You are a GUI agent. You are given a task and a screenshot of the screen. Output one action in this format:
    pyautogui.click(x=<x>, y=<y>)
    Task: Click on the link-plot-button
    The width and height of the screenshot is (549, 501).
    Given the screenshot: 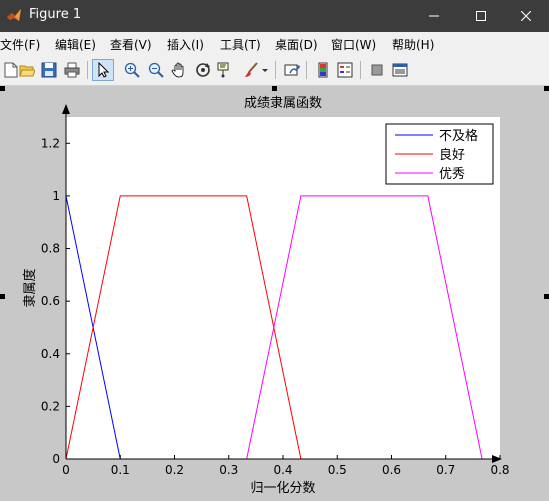 What is the action you would take?
    pyautogui.click(x=292, y=70)
    